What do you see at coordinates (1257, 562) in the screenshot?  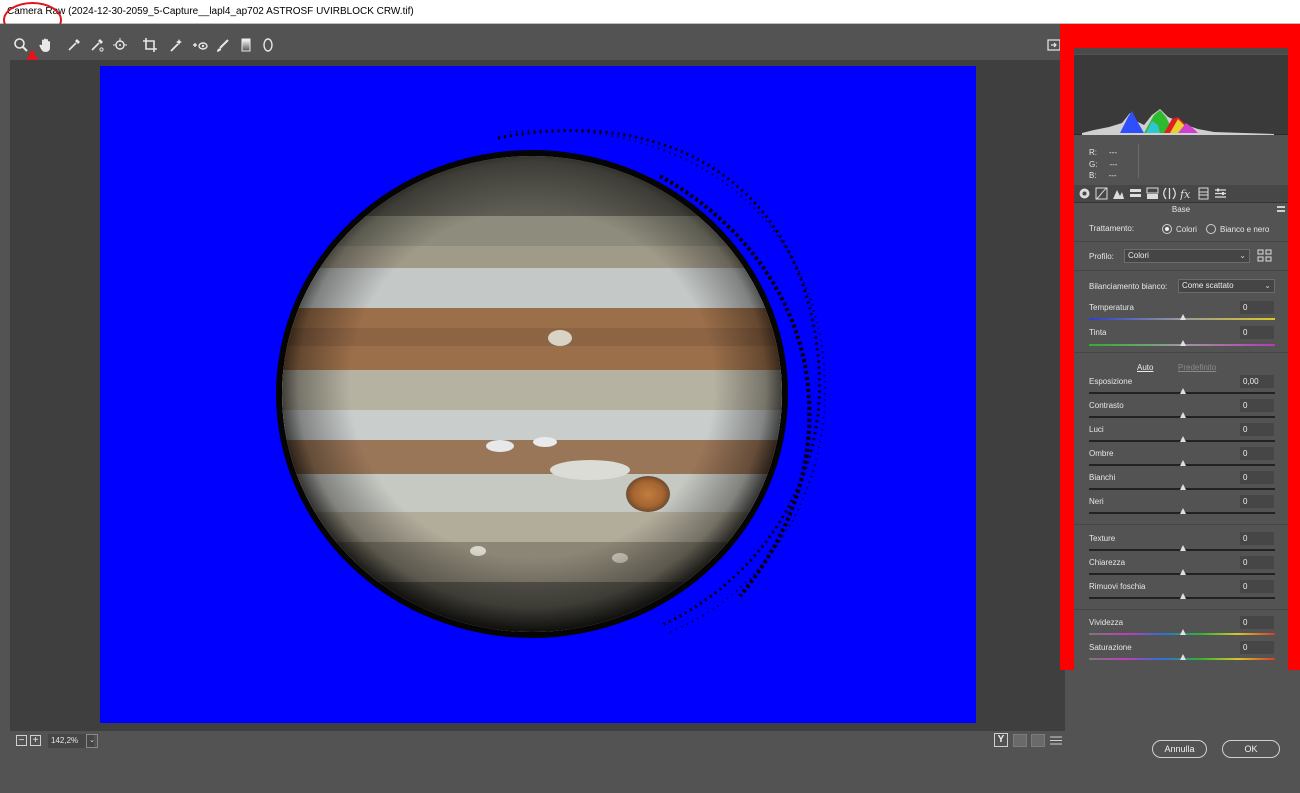 I see `clarity-input: 0` at bounding box center [1257, 562].